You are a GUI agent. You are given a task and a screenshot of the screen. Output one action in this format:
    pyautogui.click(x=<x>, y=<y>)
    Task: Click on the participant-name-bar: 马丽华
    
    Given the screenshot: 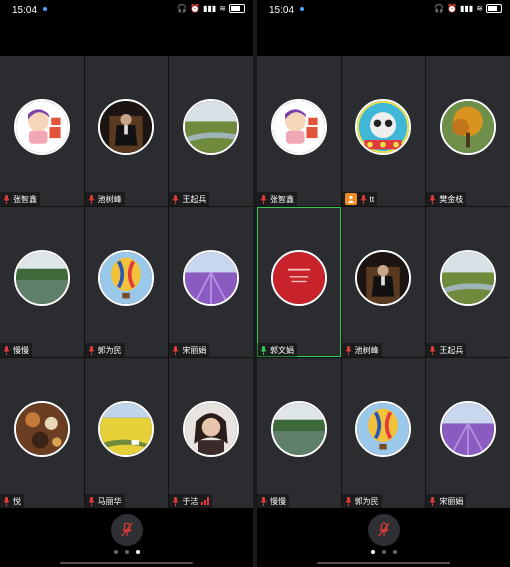 What is the action you would take?
    pyautogui.click(x=104, y=501)
    